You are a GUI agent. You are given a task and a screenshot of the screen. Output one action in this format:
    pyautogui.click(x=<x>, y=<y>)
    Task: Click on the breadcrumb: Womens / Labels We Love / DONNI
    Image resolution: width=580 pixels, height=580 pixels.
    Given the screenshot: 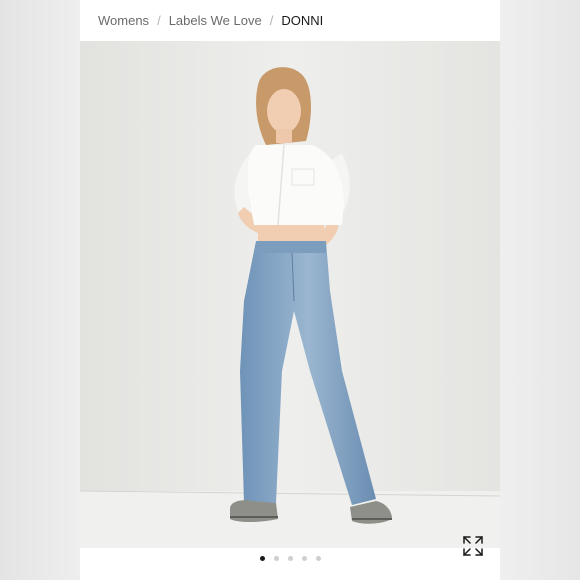 What is the action you would take?
    pyautogui.click(x=210, y=20)
    